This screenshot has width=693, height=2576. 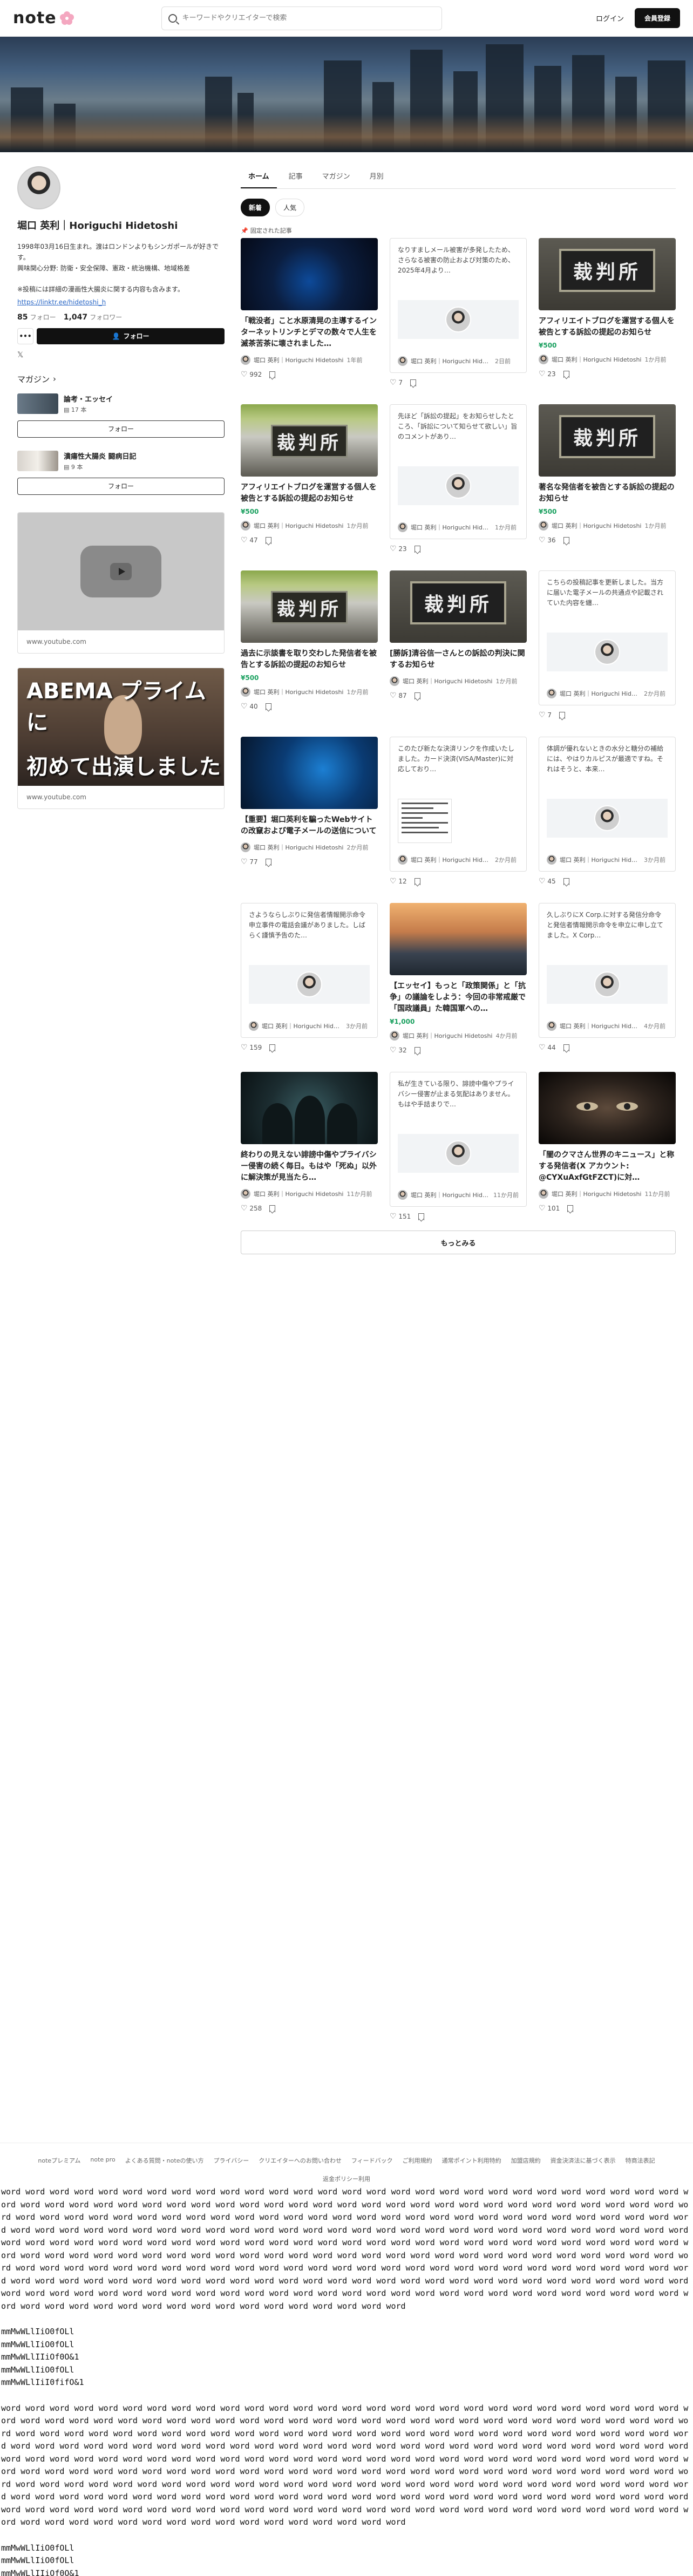 What do you see at coordinates (250, 706) in the screenshot?
I see `like-button: ♡ 40` at bounding box center [250, 706].